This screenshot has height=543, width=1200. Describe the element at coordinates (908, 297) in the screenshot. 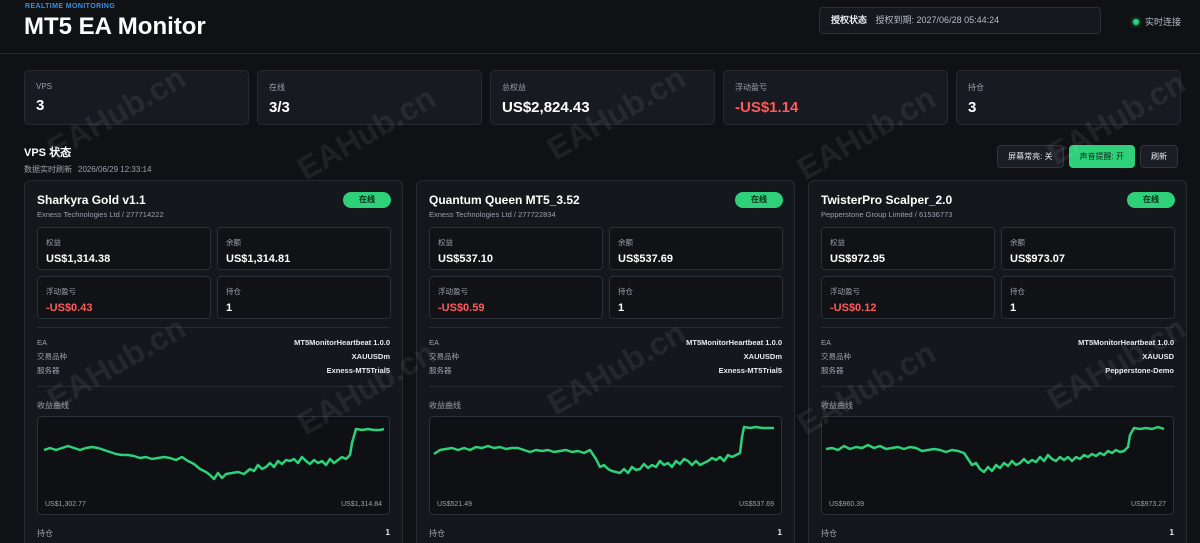

I see `metric-floating-pnl: 浮动盈亏 -US$0.12` at that location.